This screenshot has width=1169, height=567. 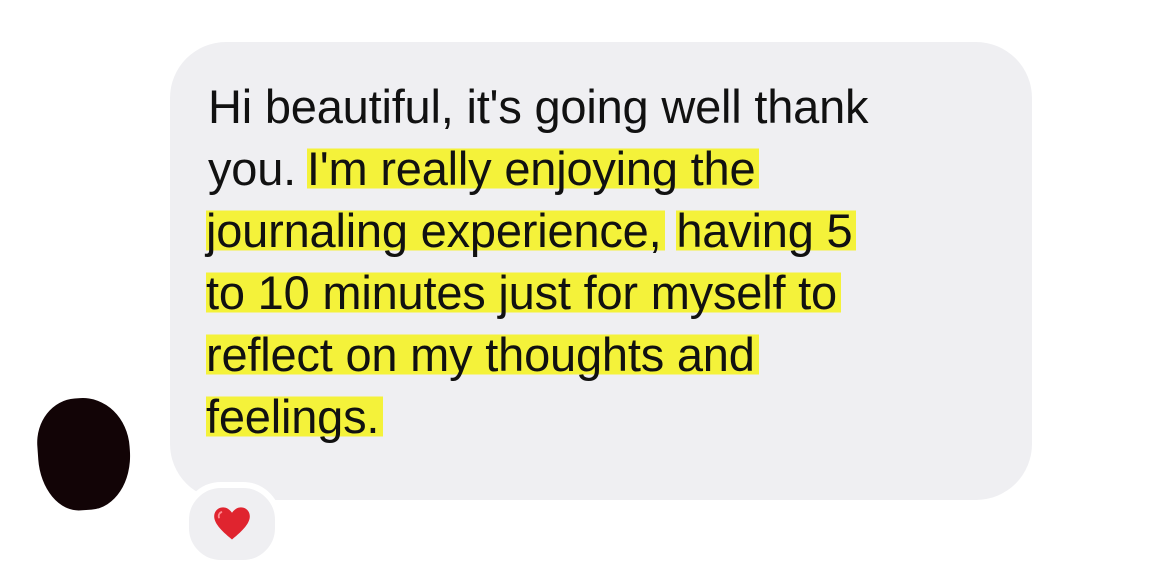 What do you see at coordinates (523, 292) in the screenshot?
I see `highlighted-text: to 10 minutes just for myself to` at bounding box center [523, 292].